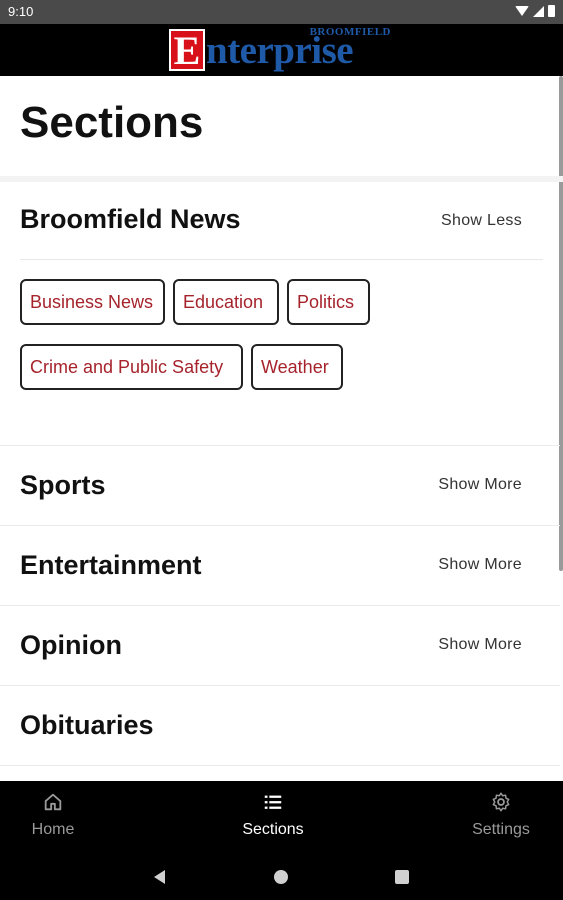  What do you see at coordinates (226, 302) in the screenshot?
I see `chip-education: Education` at bounding box center [226, 302].